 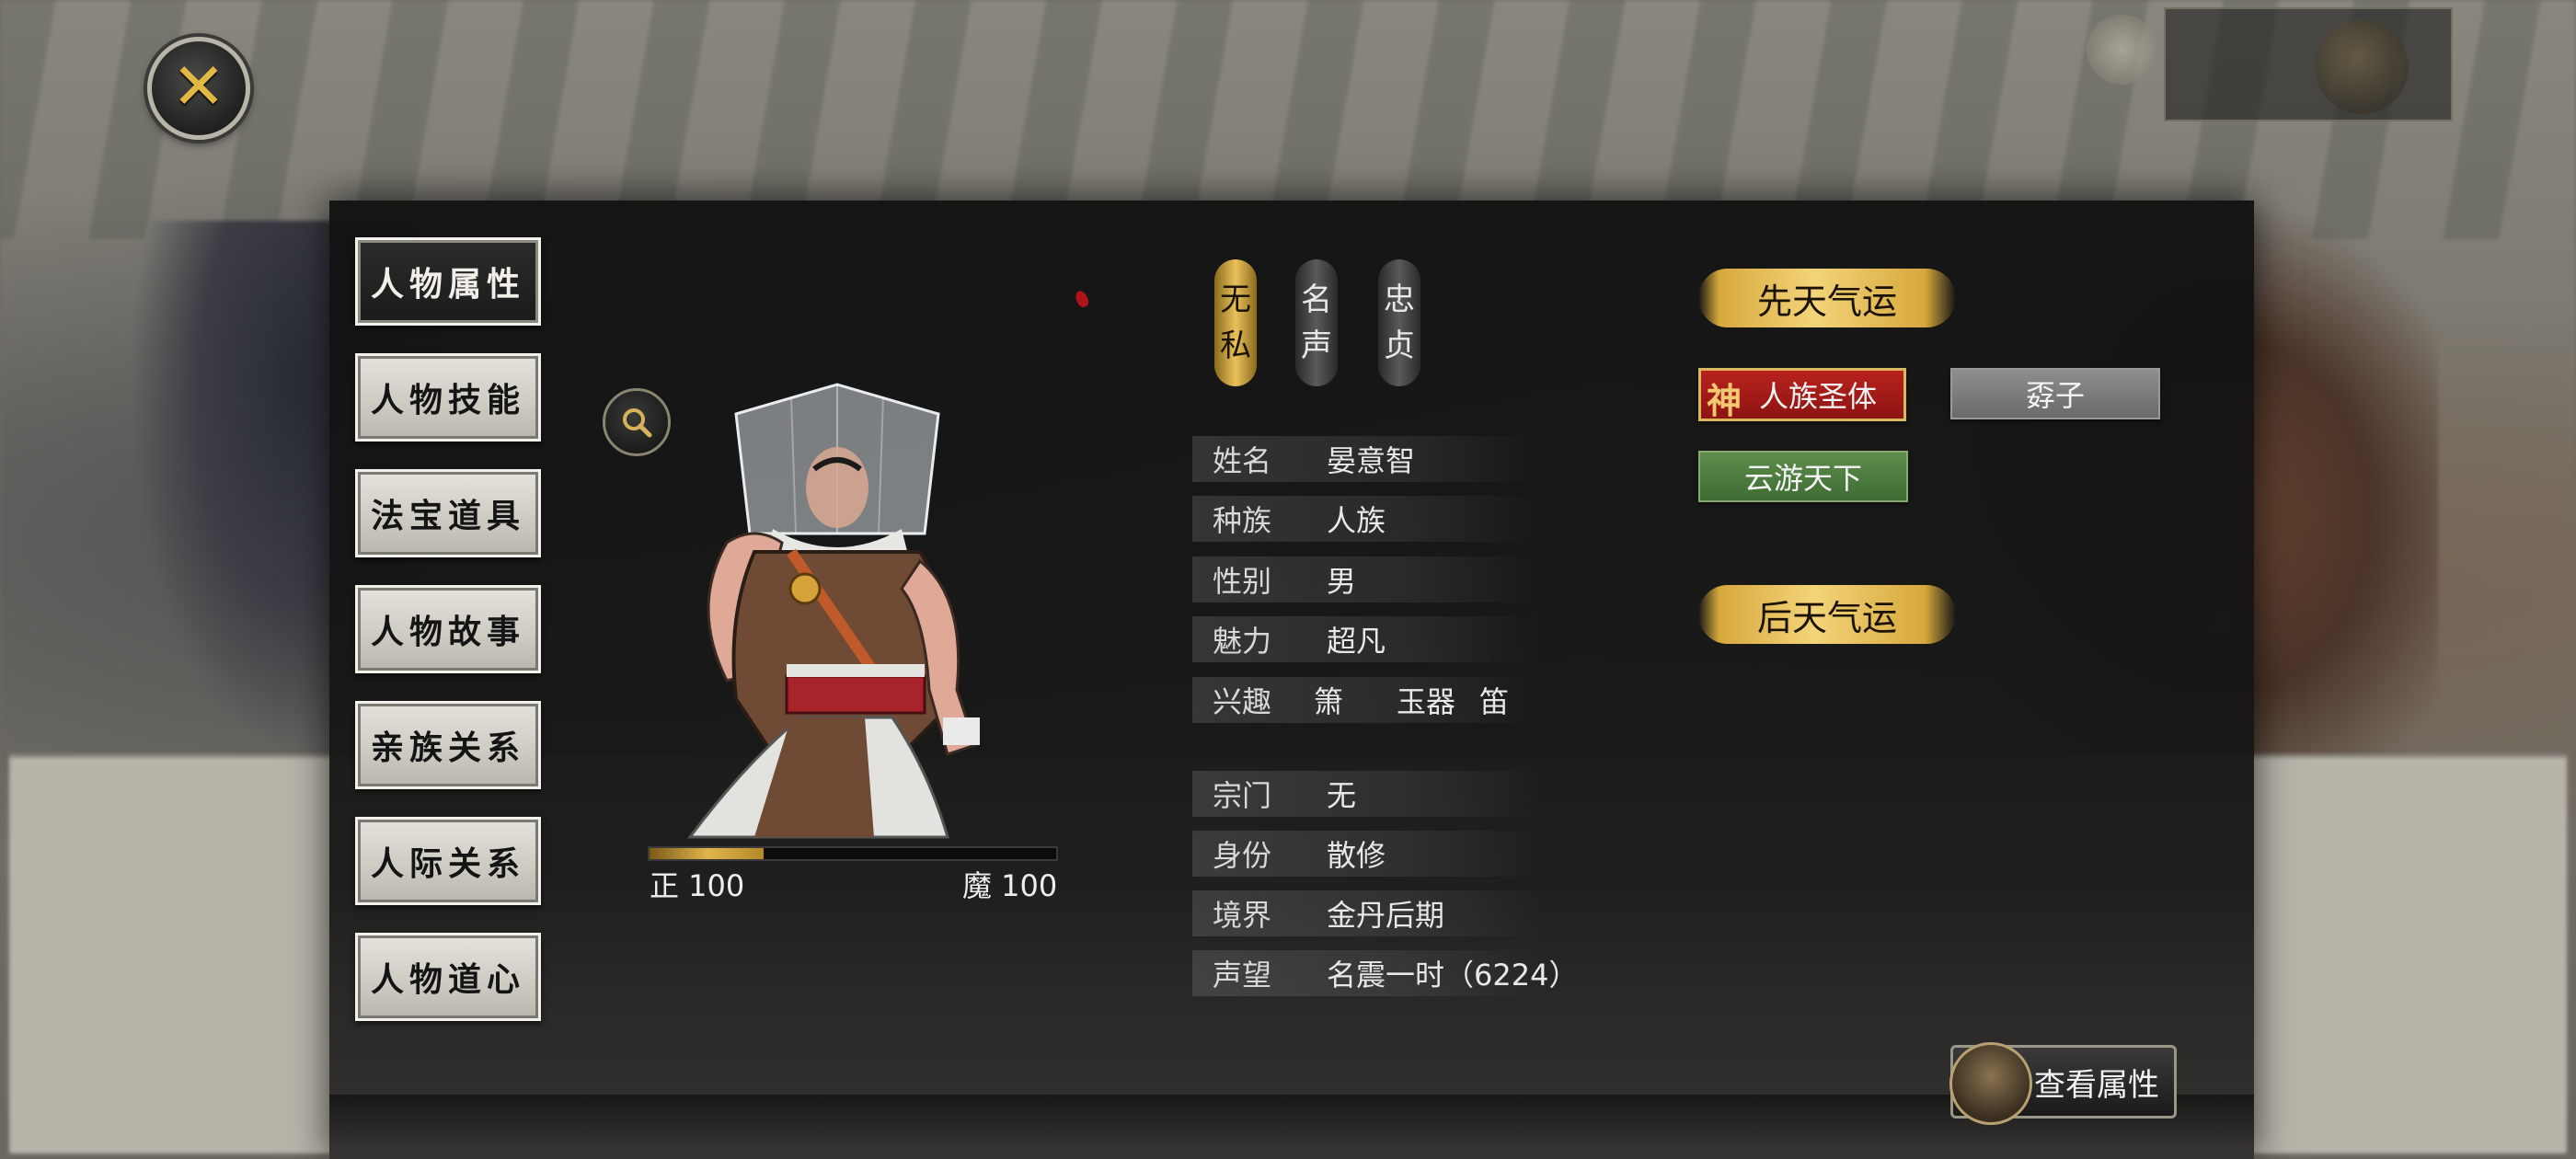 What do you see at coordinates (1356, 855) in the screenshot?
I see `info-value: 散修` at bounding box center [1356, 855].